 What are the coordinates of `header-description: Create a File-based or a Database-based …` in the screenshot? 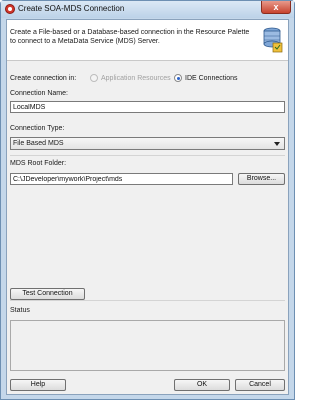 It's located at (130, 37).